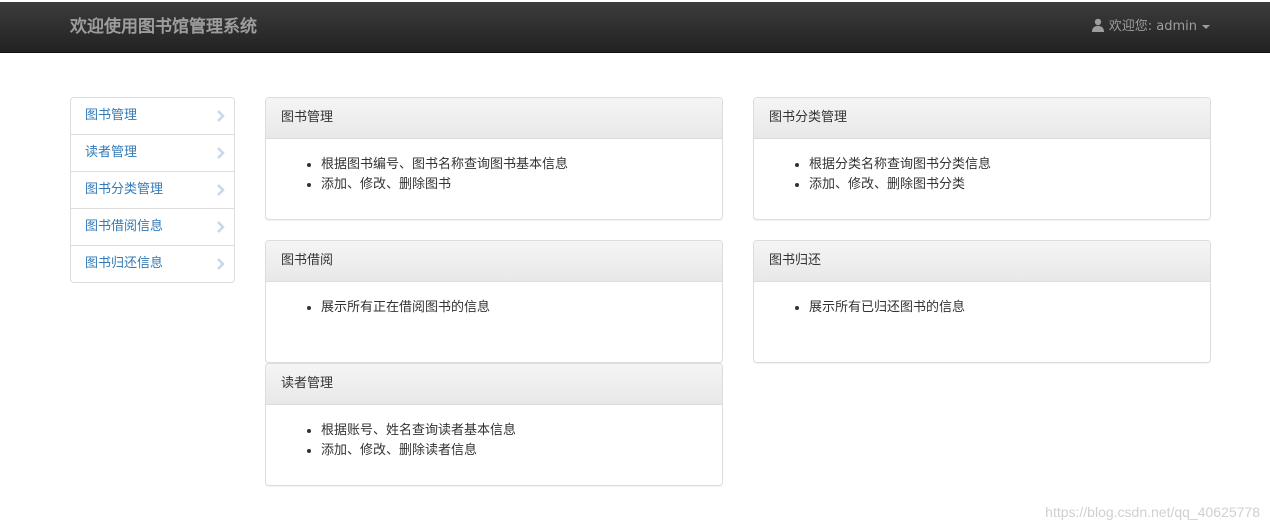 This screenshot has width=1270, height=528. I want to click on panel-book-return: 图书归还 展示所有已归还图书的信息, so click(982, 301).